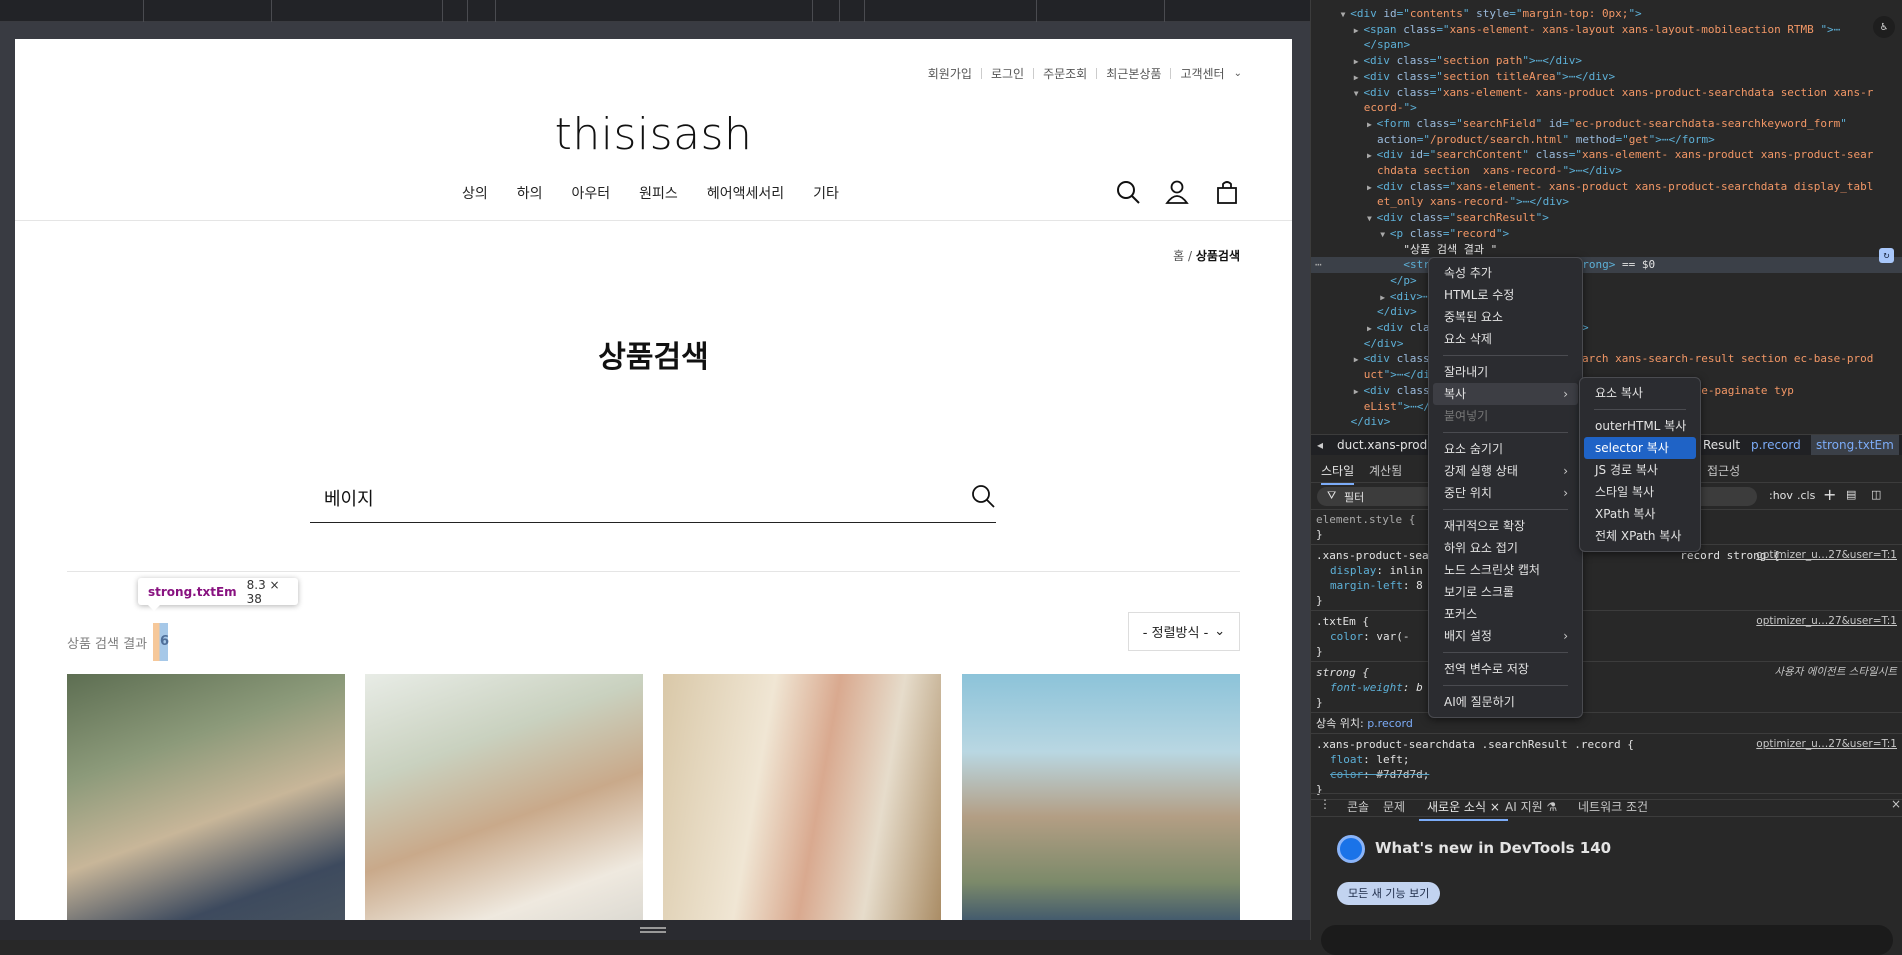  What do you see at coordinates (1606, 344) in the screenshot?
I see `dom-node: </div>` at bounding box center [1606, 344].